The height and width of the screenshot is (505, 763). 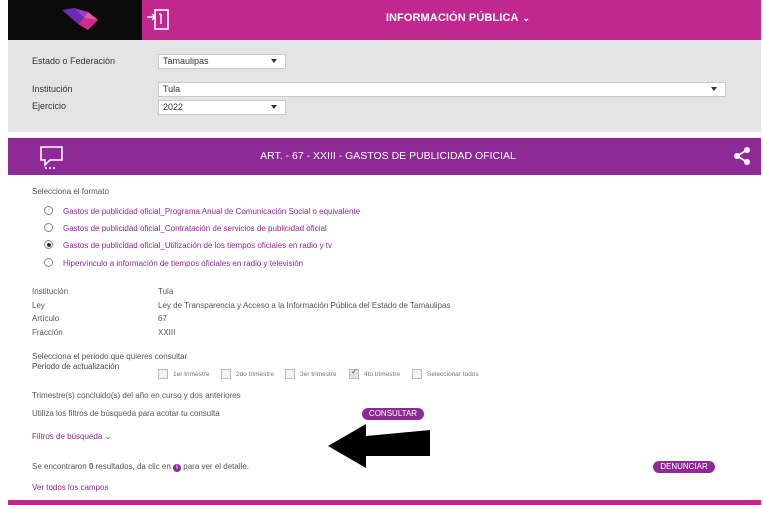 I want to click on info-fraccion-value: XXIII, so click(x=167, y=332).